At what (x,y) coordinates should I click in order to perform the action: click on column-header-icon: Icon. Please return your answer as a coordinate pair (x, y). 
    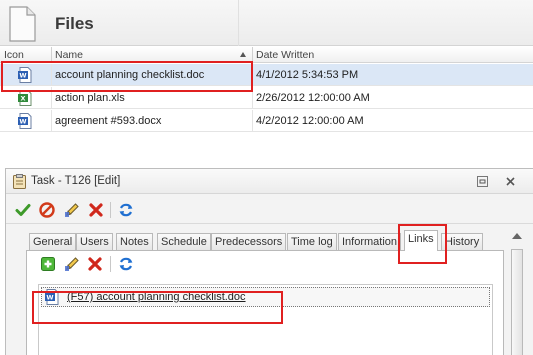
    Looking at the image, I should click on (14, 55).